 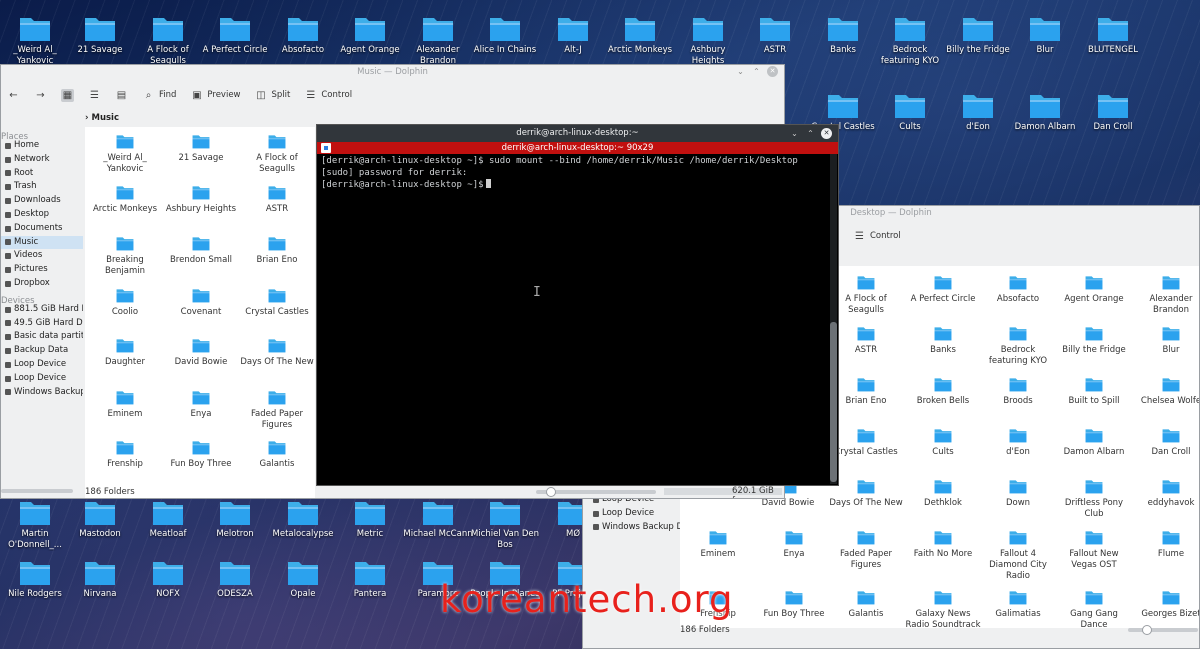 What do you see at coordinates (42, 379) in the screenshot?
I see `sidebar-item-loop-device: Loop Device` at bounding box center [42, 379].